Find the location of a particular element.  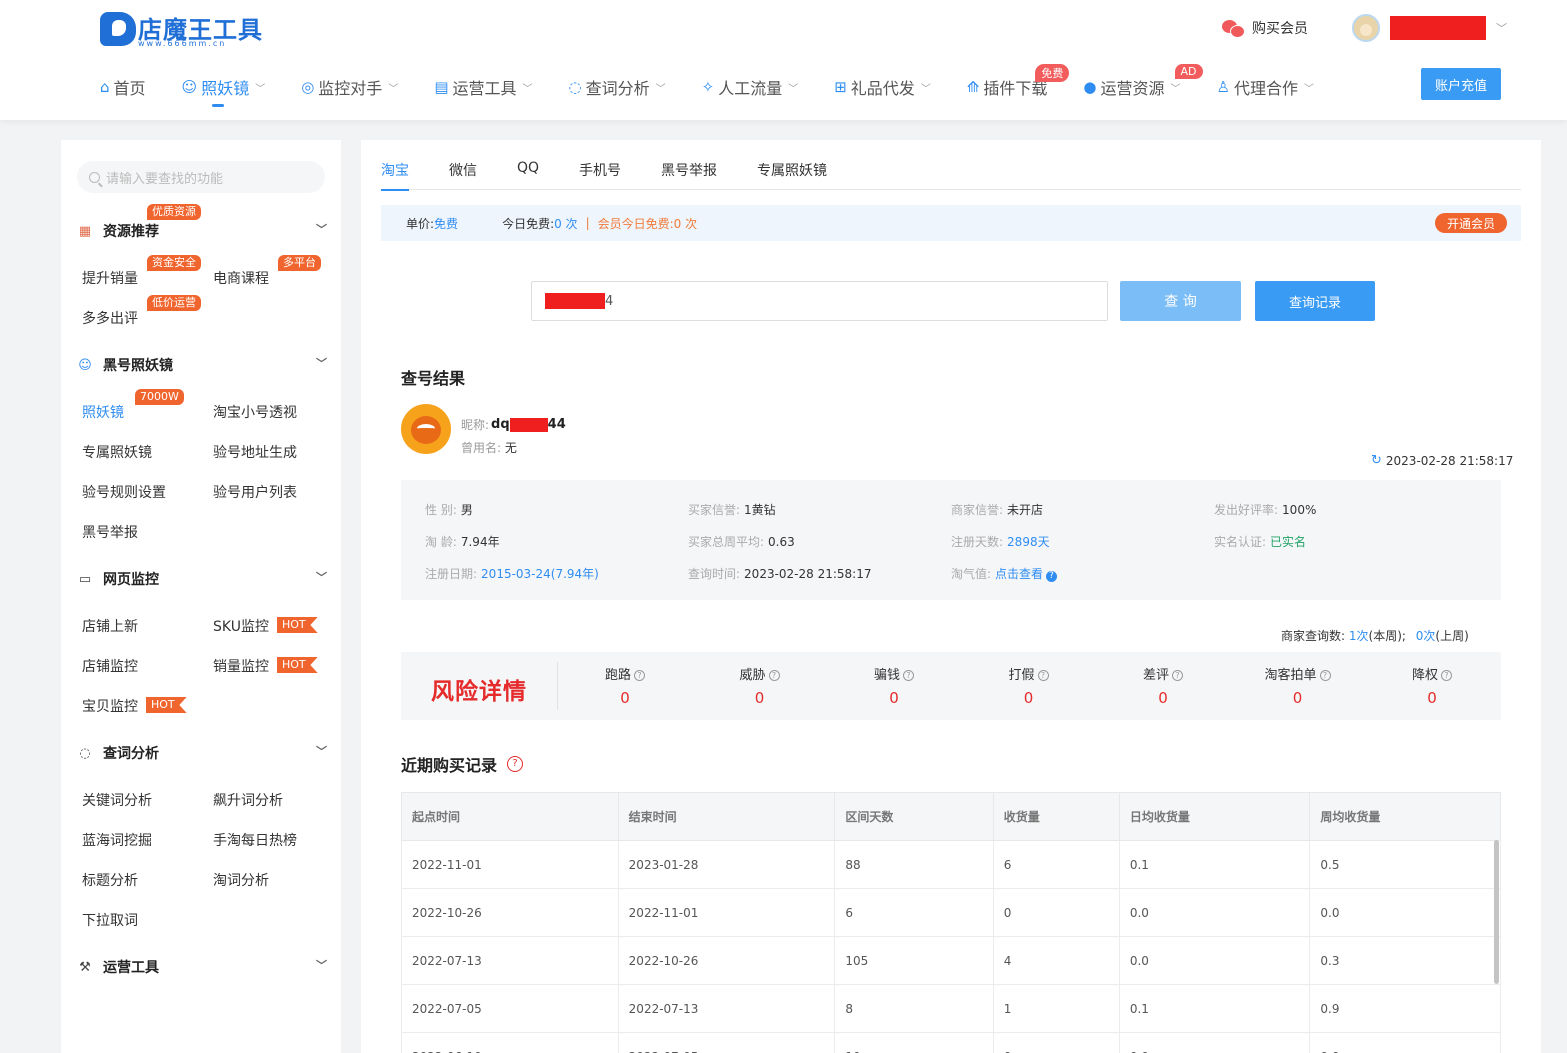

nav-item-6: ⊞ 礼品代发 ﹀ is located at coordinates (882, 87).